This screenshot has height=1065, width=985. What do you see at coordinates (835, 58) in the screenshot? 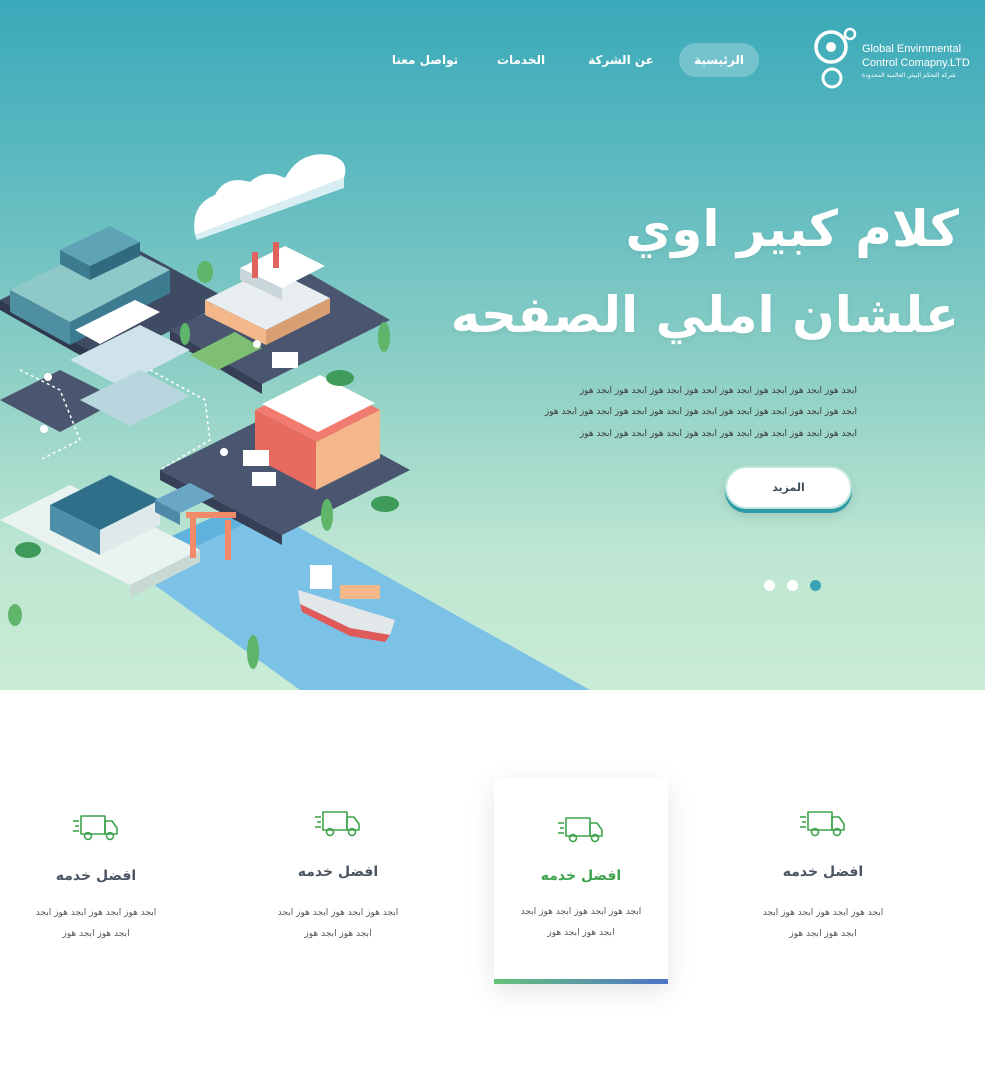
I see `logo-mark-icon` at bounding box center [835, 58].